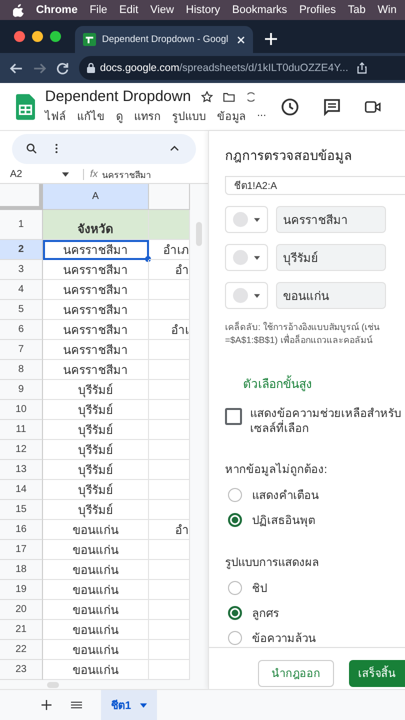 This screenshot has width=405, height=720. Describe the element at coordinates (126, 175) in the screenshot. I see `formula-field: นครราชสีมา` at that location.